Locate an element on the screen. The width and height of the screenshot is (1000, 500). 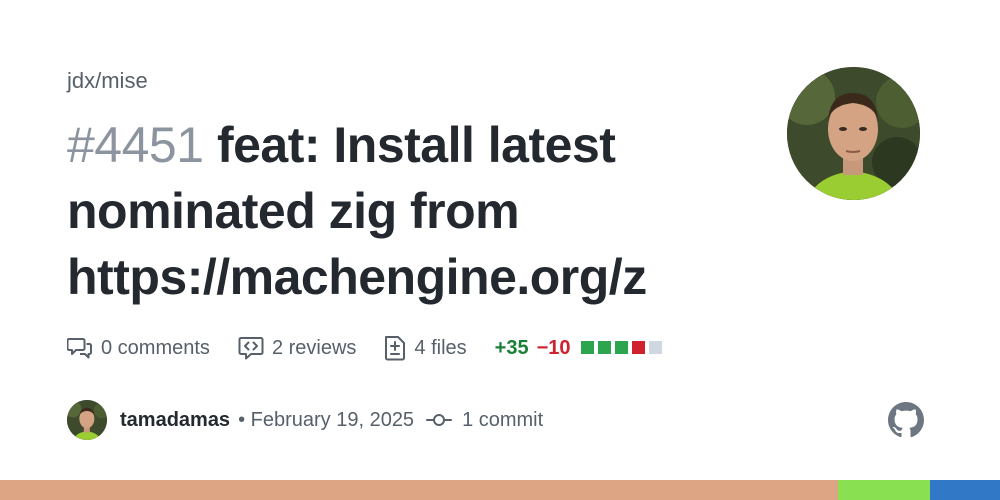
files-stat: 4 files is located at coordinates (425, 348).